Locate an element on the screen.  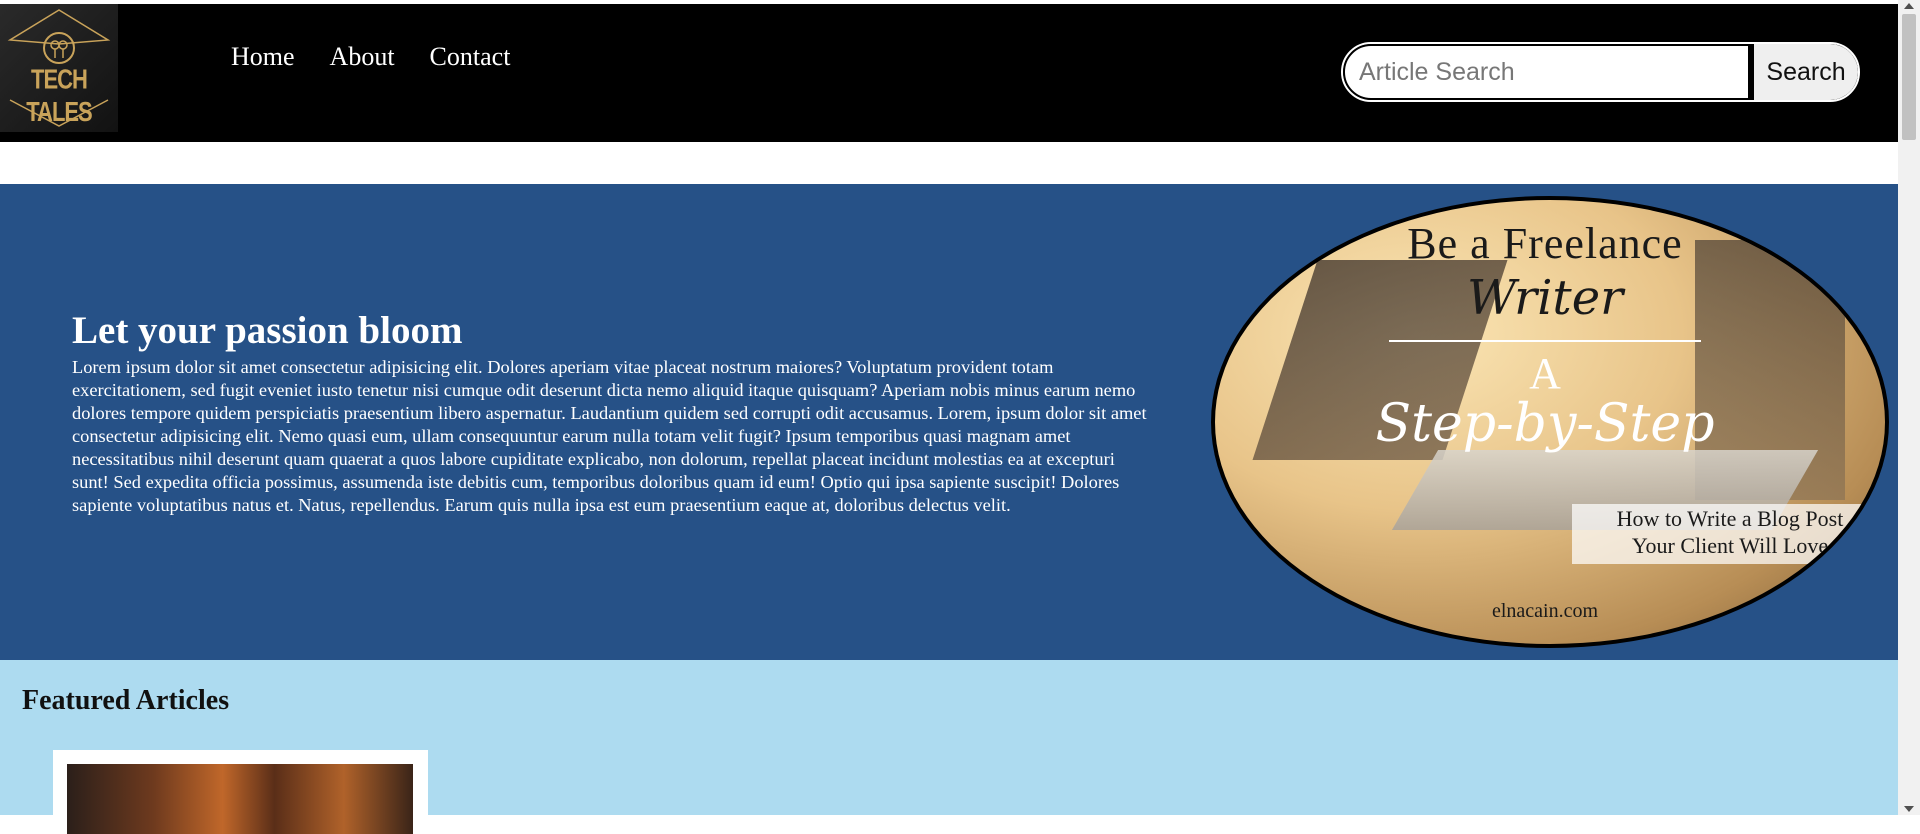
image-title-line1: Be a Freelance is located at coordinates (1545, 243).